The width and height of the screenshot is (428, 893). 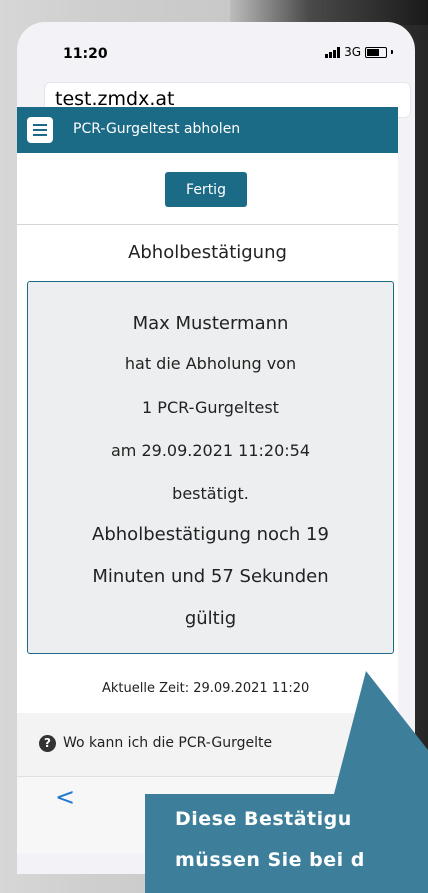 I want to click on confirmation-test: 1 PCR-Gurgeltest, so click(x=210, y=407).